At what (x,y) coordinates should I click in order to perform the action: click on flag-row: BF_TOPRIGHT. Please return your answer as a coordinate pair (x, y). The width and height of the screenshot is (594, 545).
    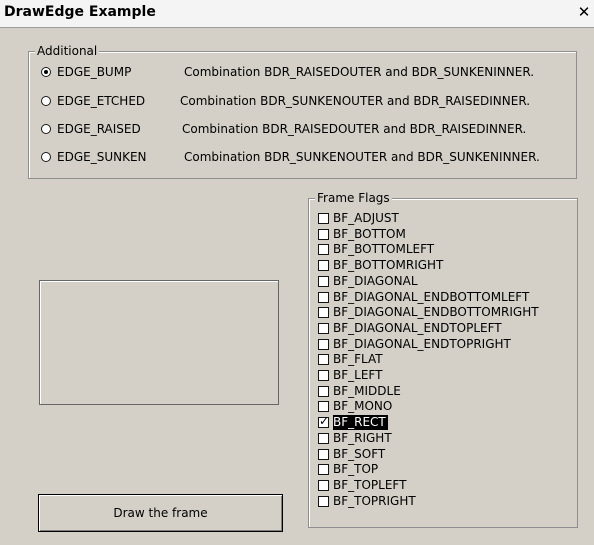
    Looking at the image, I should click on (443, 501).